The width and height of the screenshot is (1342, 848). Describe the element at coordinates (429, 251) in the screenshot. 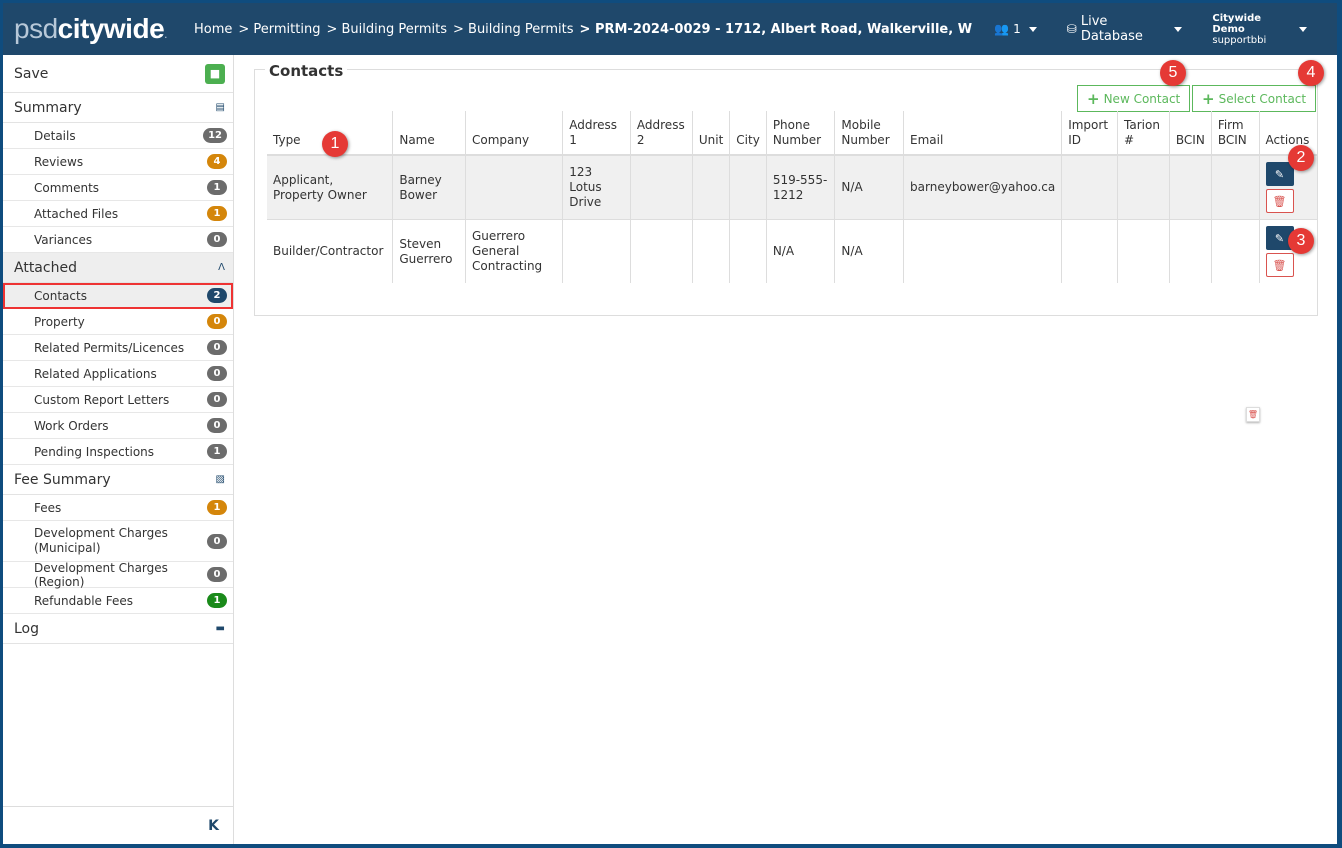

I see `cell-name: Steven Guerrero` at that location.